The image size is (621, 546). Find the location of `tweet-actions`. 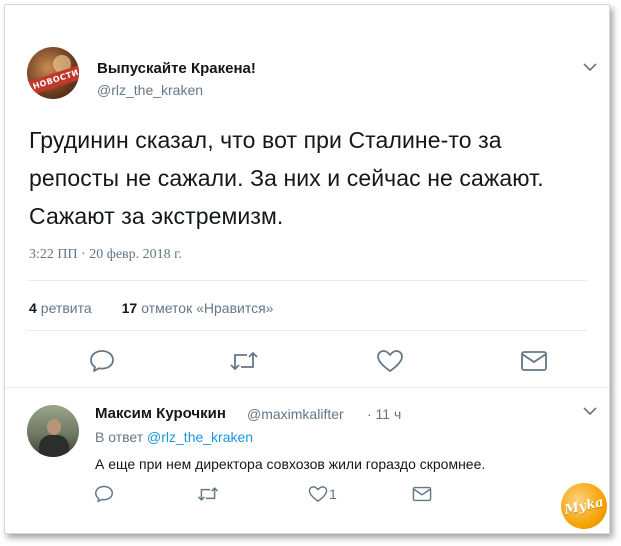

tweet-actions is located at coordinates (322, 361).